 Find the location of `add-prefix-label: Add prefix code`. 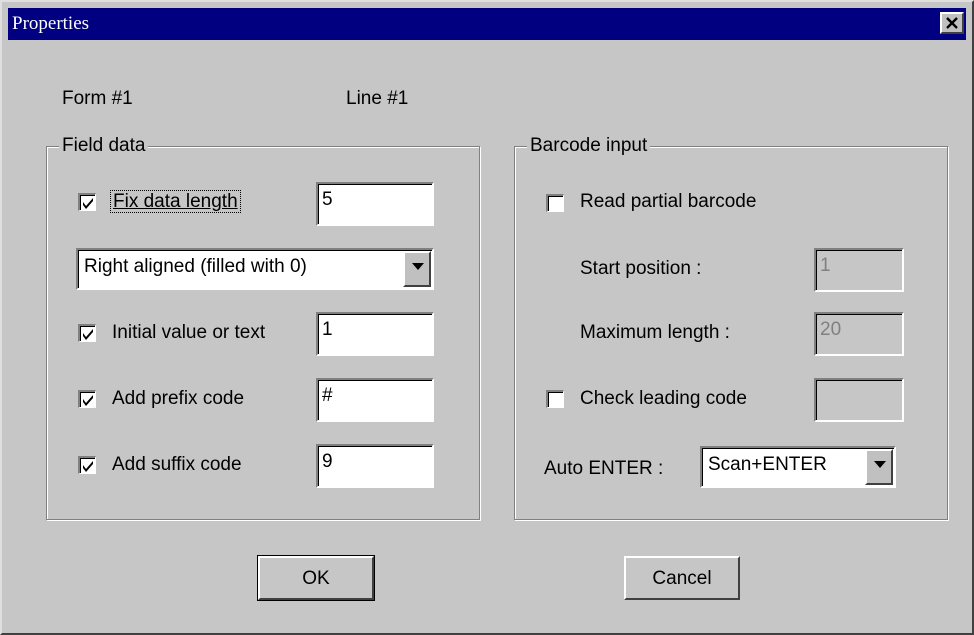

add-prefix-label: Add prefix code is located at coordinates (178, 399).